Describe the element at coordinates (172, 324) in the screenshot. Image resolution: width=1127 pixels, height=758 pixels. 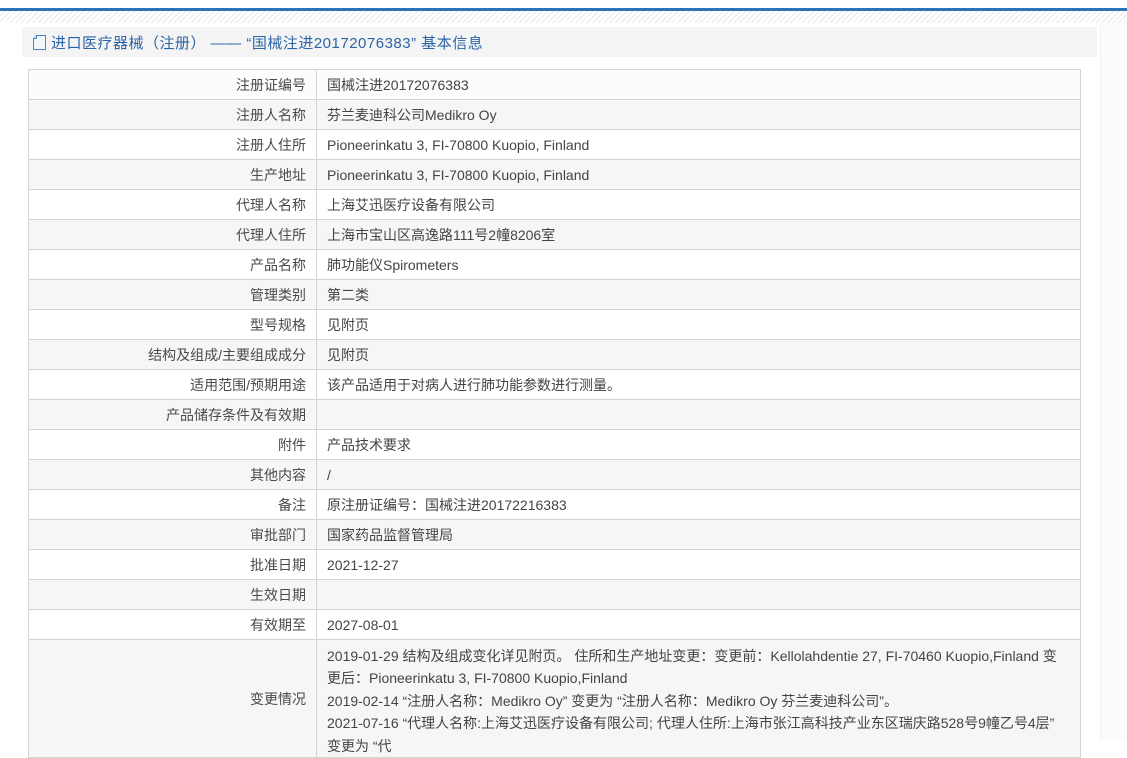
I see `row-label: 型号规格` at that location.